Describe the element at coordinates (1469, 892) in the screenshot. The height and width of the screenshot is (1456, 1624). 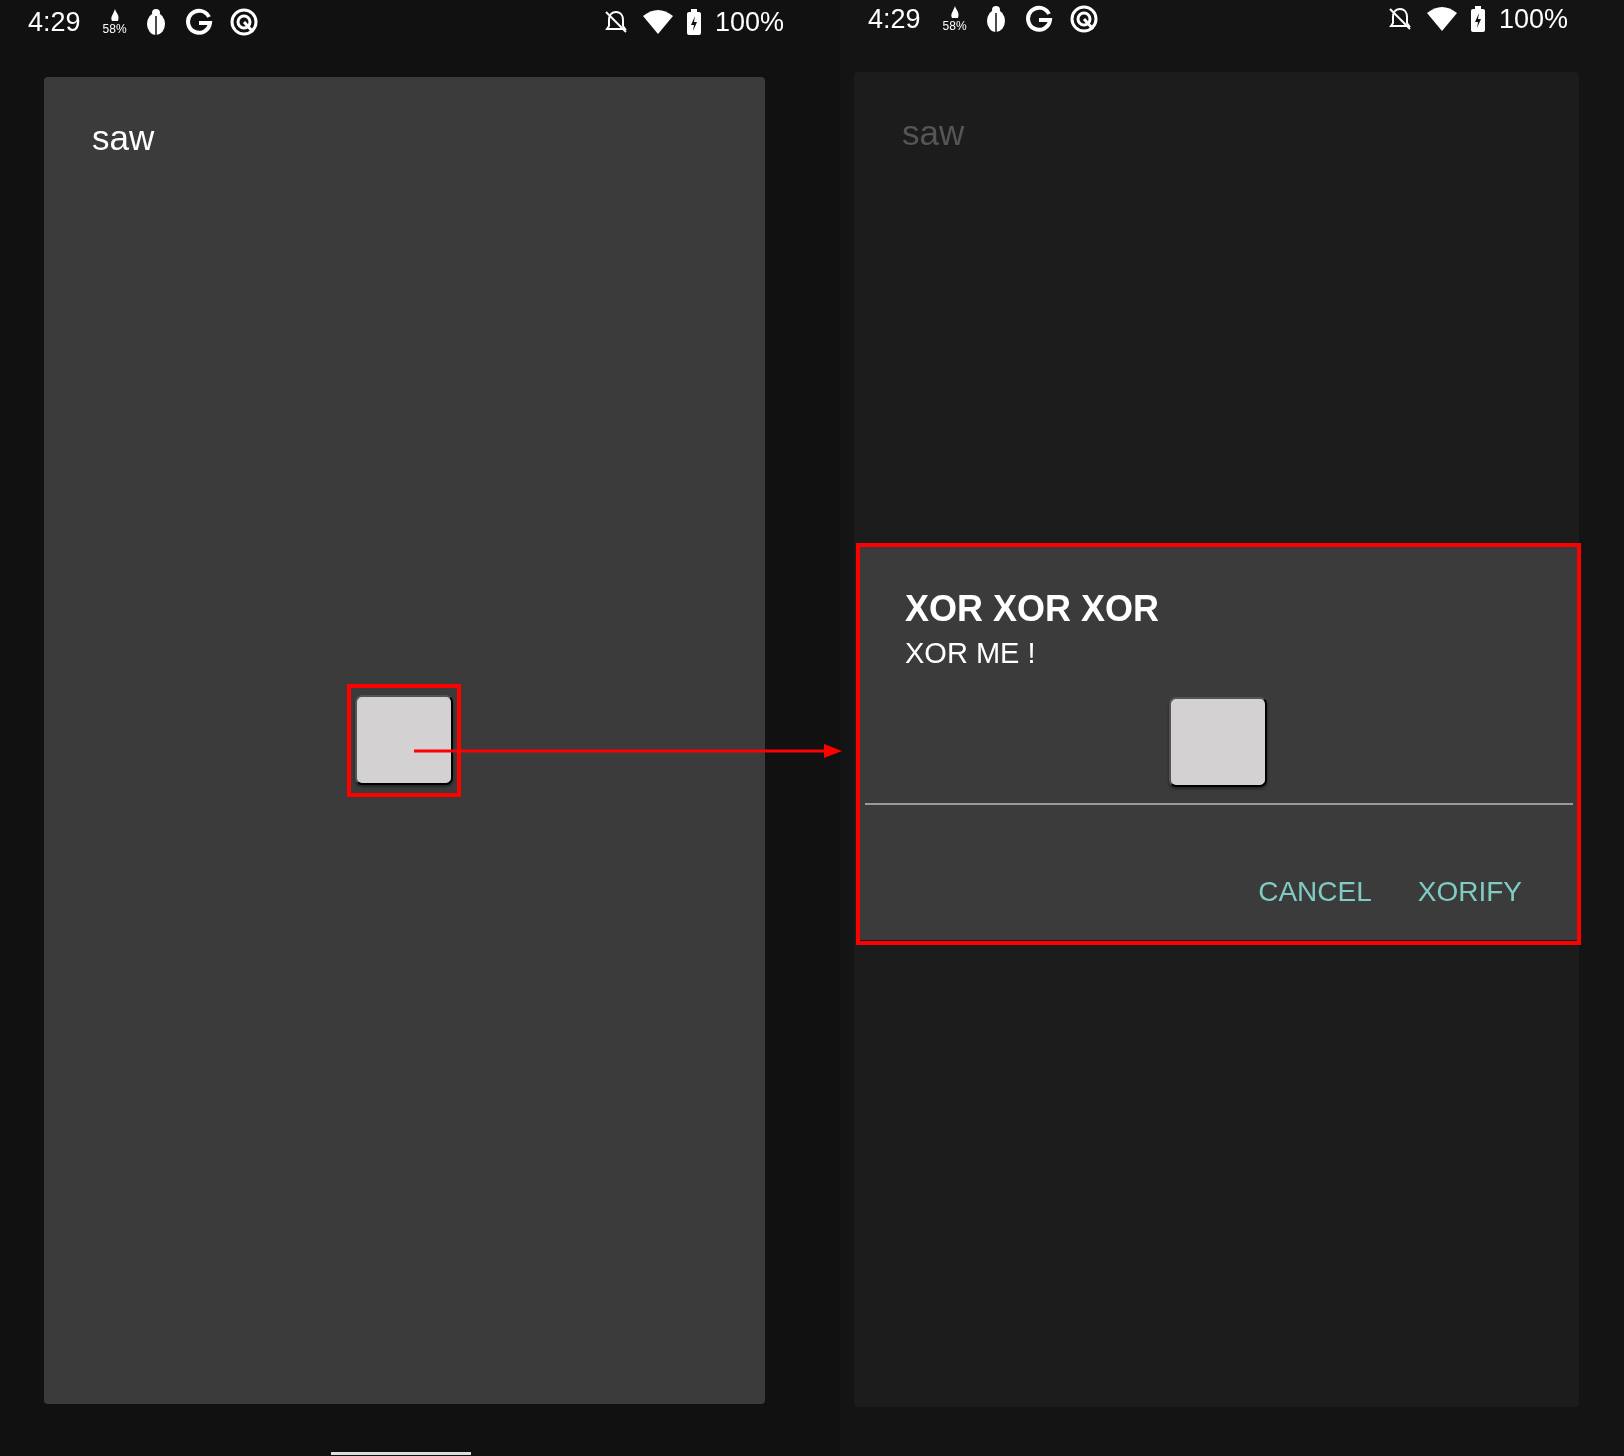
I see `dialog-action-button: XORIFY` at that location.